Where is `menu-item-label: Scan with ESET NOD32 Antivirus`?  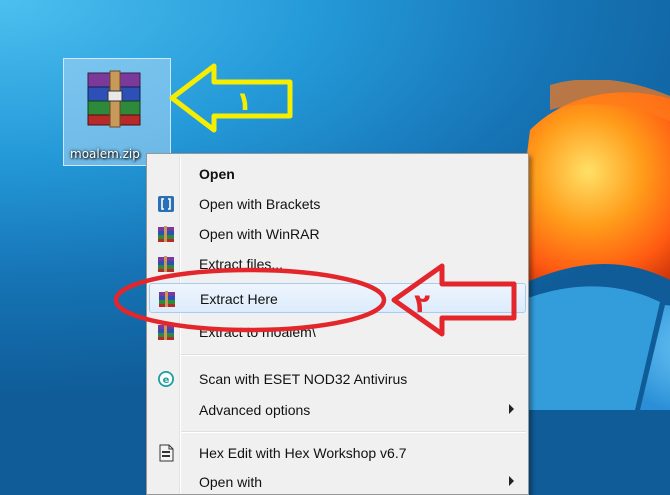
menu-item-label: Scan with ESET NOD32 Antivirus is located at coordinates (303, 379).